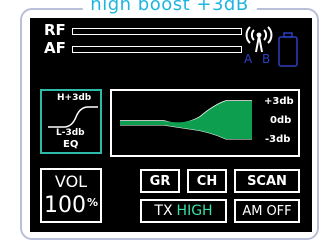 The image size is (327, 247). Describe the element at coordinates (163, 211) in the screenshot. I see `tx-label: TX` at that location.